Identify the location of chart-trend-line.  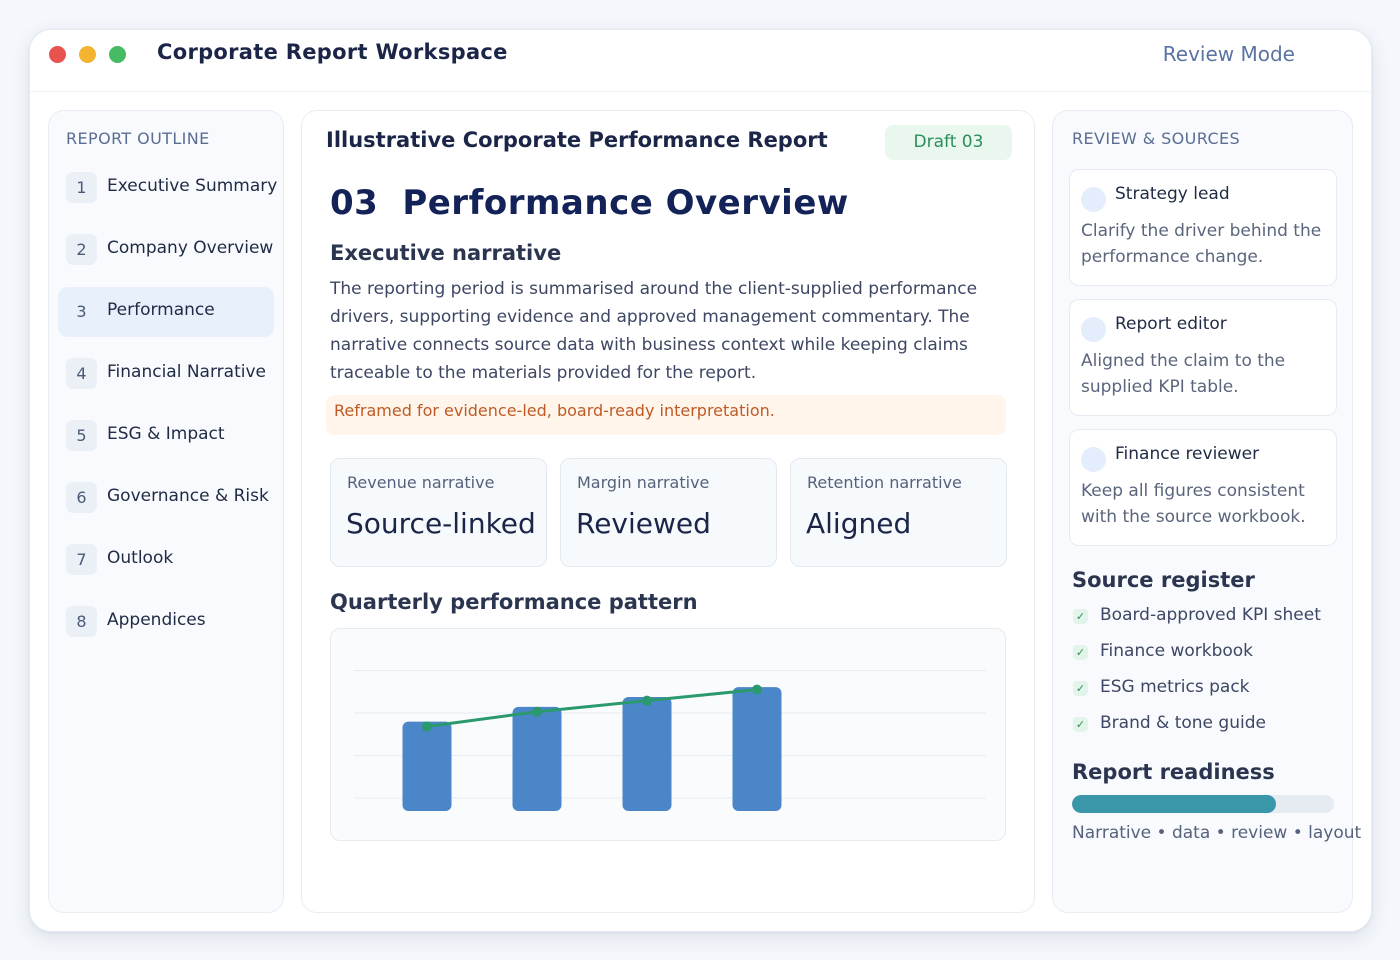
(592, 708).